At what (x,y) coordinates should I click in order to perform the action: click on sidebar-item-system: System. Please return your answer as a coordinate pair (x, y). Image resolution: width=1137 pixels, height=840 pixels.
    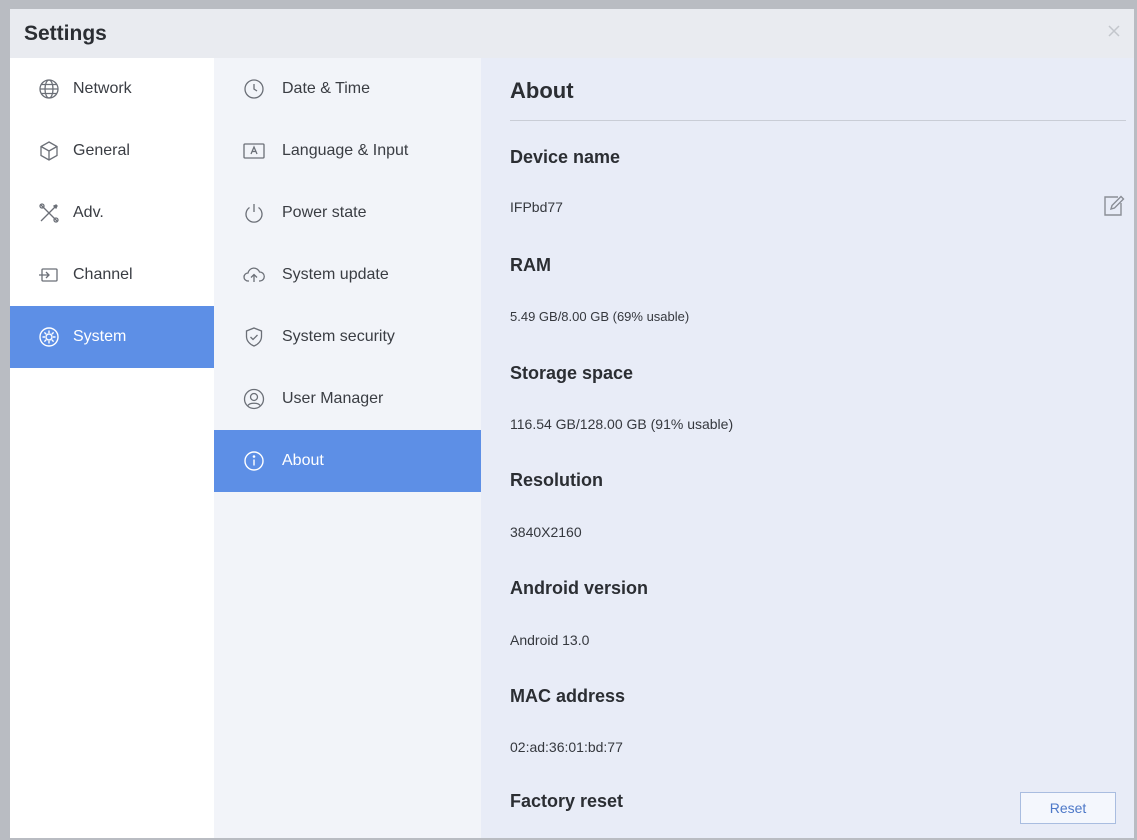
    Looking at the image, I should click on (112, 337).